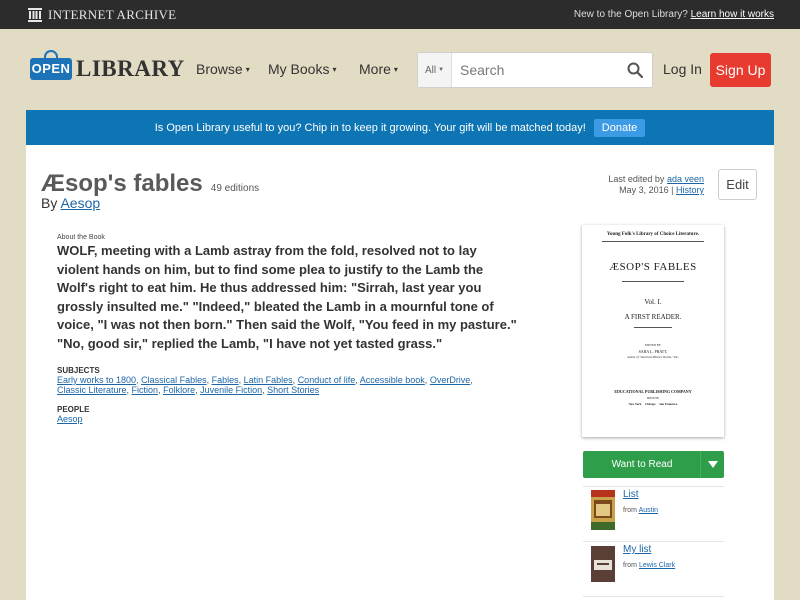 The height and width of the screenshot is (600, 800). Describe the element at coordinates (732, 14) in the screenshot. I see `learn-how-link: Learn how it works` at that location.